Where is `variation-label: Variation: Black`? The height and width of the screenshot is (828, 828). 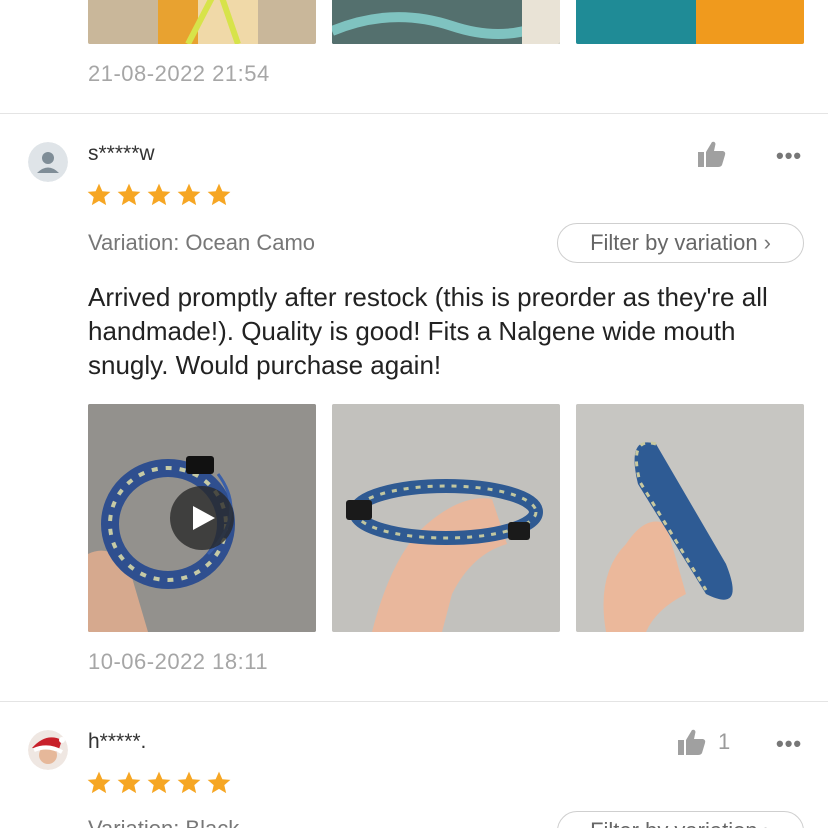 variation-label: Variation: Black is located at coordinates (163, 822).